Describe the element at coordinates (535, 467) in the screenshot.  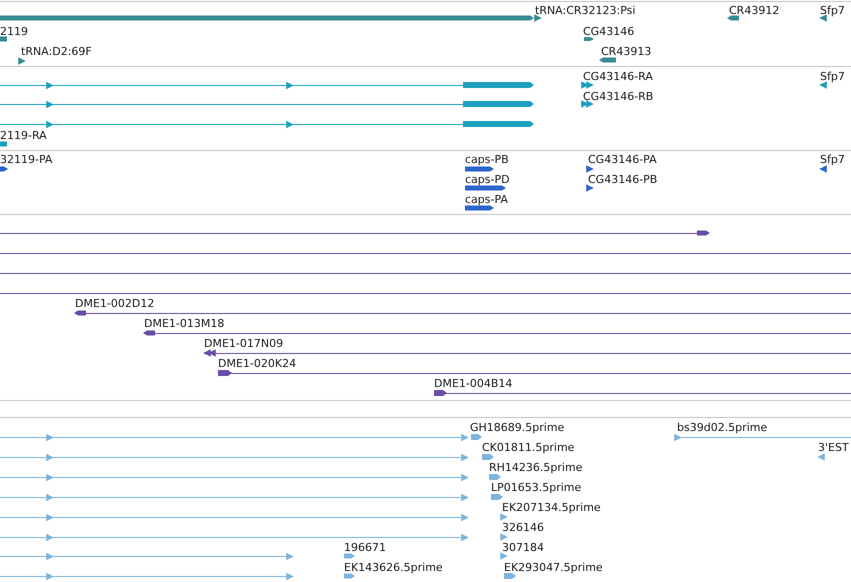
I see `feature-label: RH14236.5prime` at that location.